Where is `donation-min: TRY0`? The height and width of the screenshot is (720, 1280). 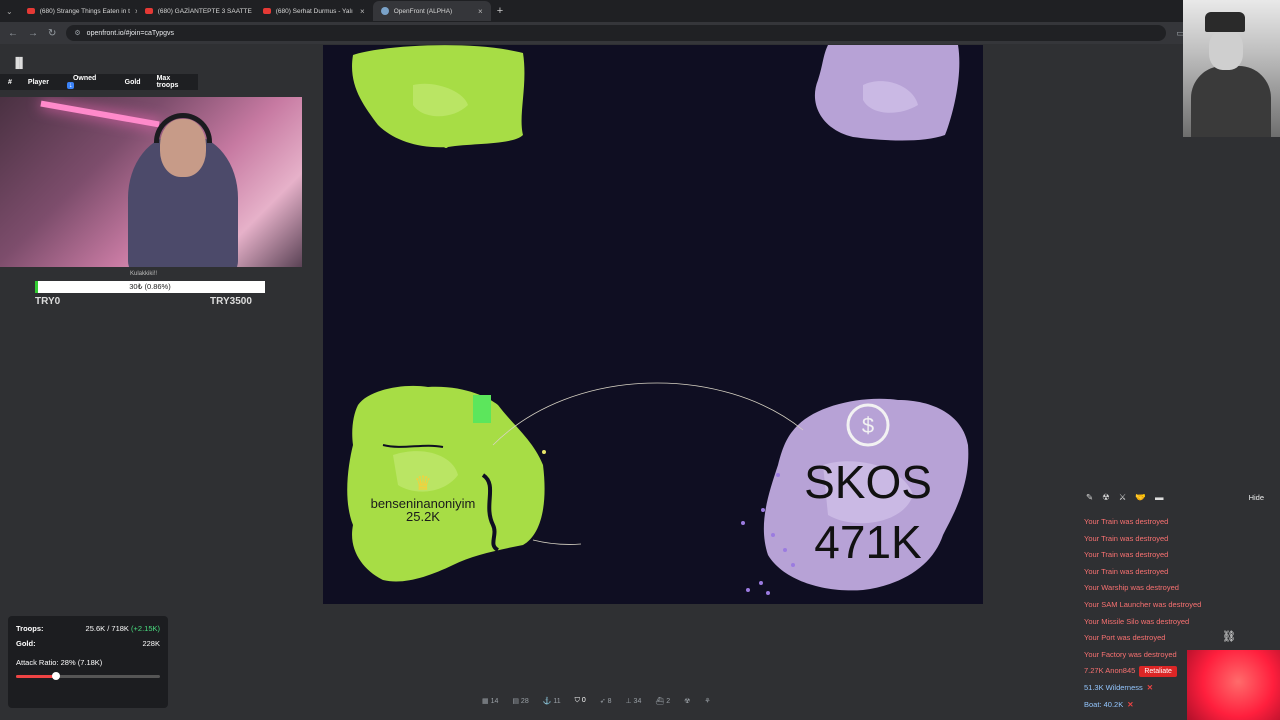
donation-min: TRY0 is located at coordinates (48, 301).